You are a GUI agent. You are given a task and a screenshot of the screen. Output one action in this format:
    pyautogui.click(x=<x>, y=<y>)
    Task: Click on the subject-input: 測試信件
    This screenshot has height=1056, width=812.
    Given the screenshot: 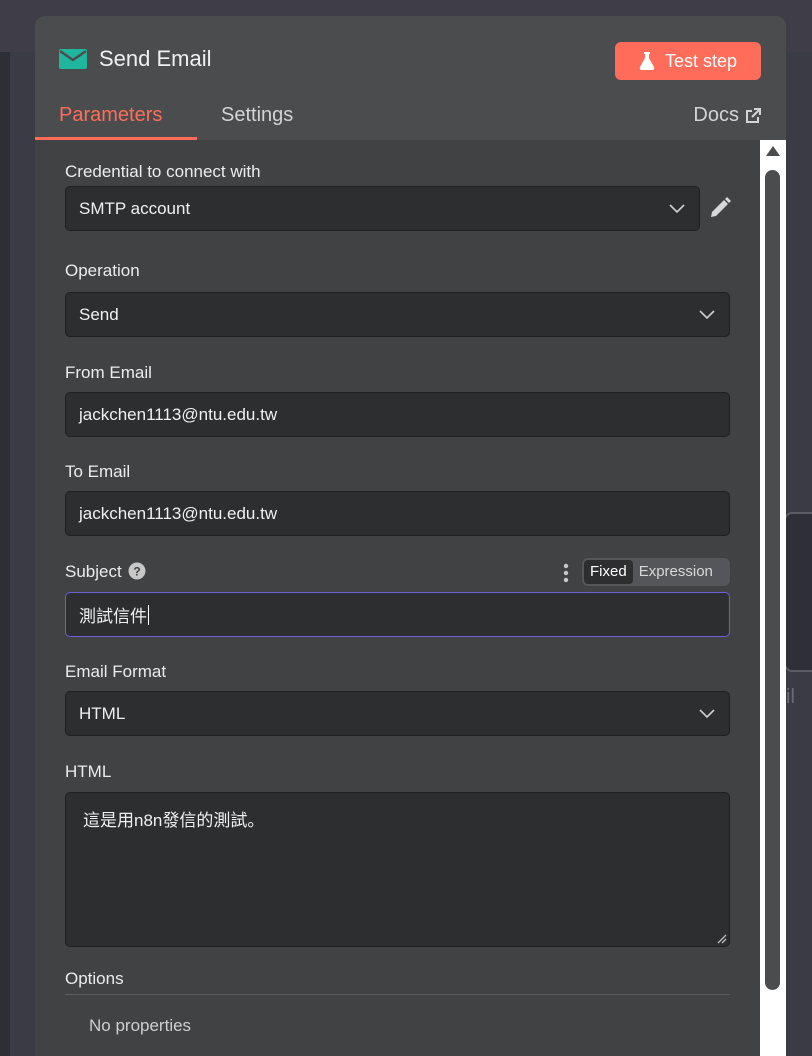 What is the action you would take?
    pyautogui.click(x=397, y=614)
    